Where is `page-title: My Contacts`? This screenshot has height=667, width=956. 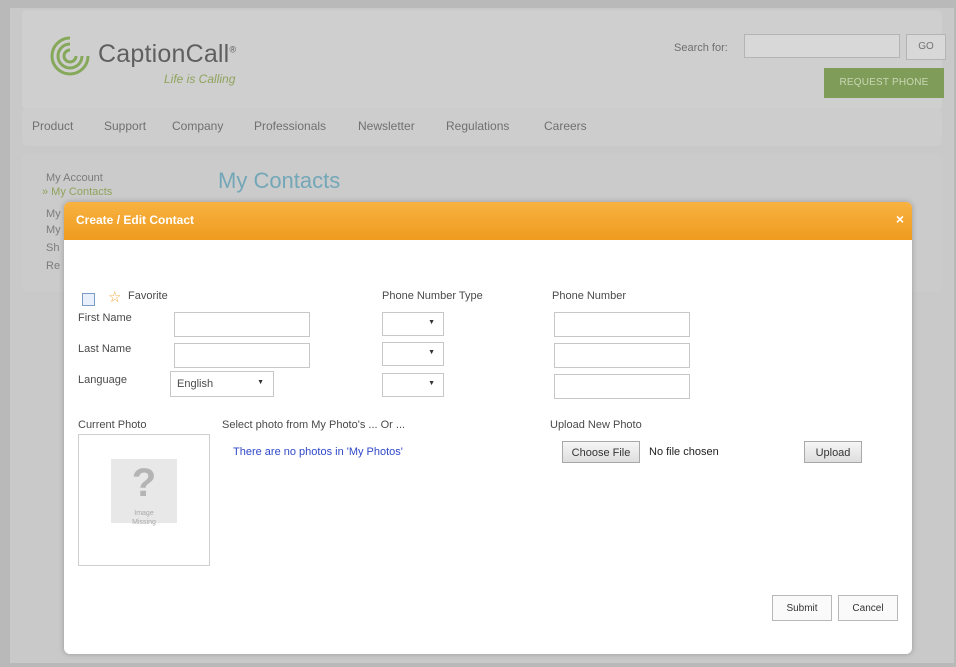
page-title: My Contacts is located at coordinates (279, 180).